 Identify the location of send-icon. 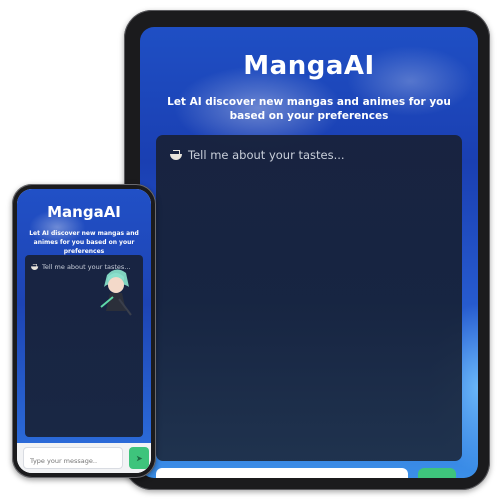
(139, 458).